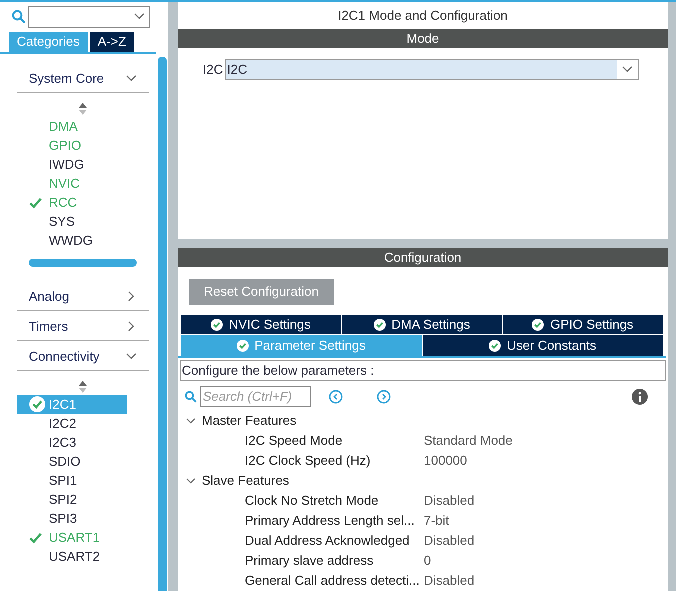 This screenshot has width=676, height=591. I want to click on category-header: Analog, so click(83, 297).